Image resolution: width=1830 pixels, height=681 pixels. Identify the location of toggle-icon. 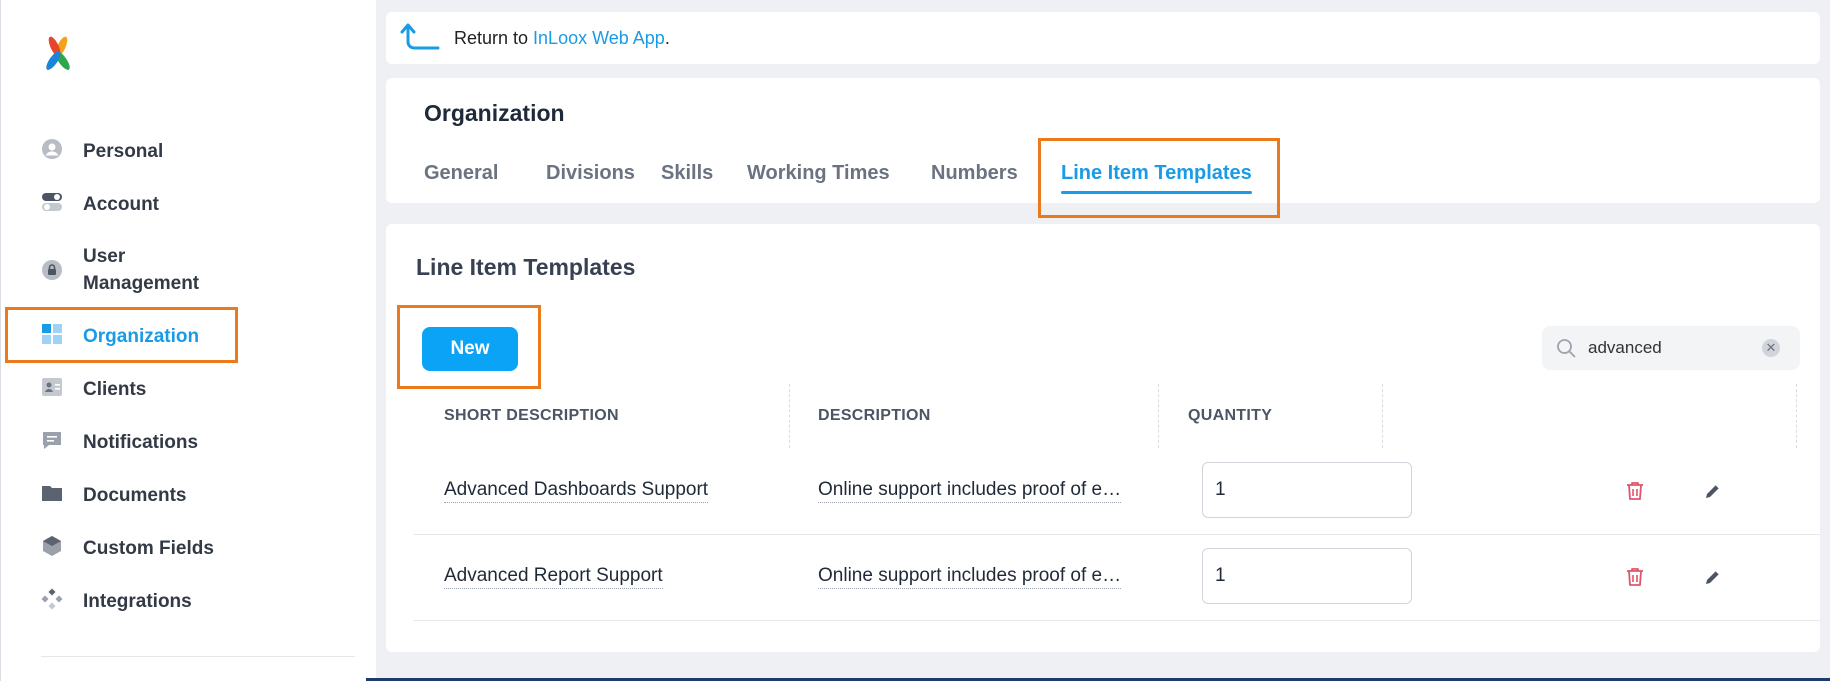
(52, 202).